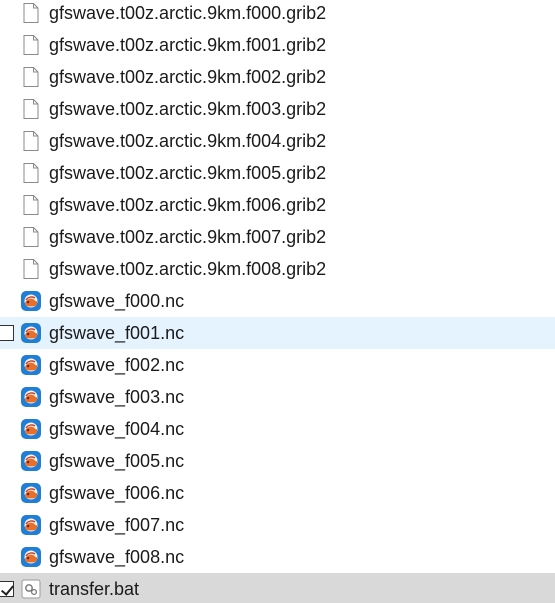 The width and height of the screenshot is (555, 603). Describe the element at coordinates (116, 429) in the screenshot. I see `file-name: gfswave_f004.nc` at that location.